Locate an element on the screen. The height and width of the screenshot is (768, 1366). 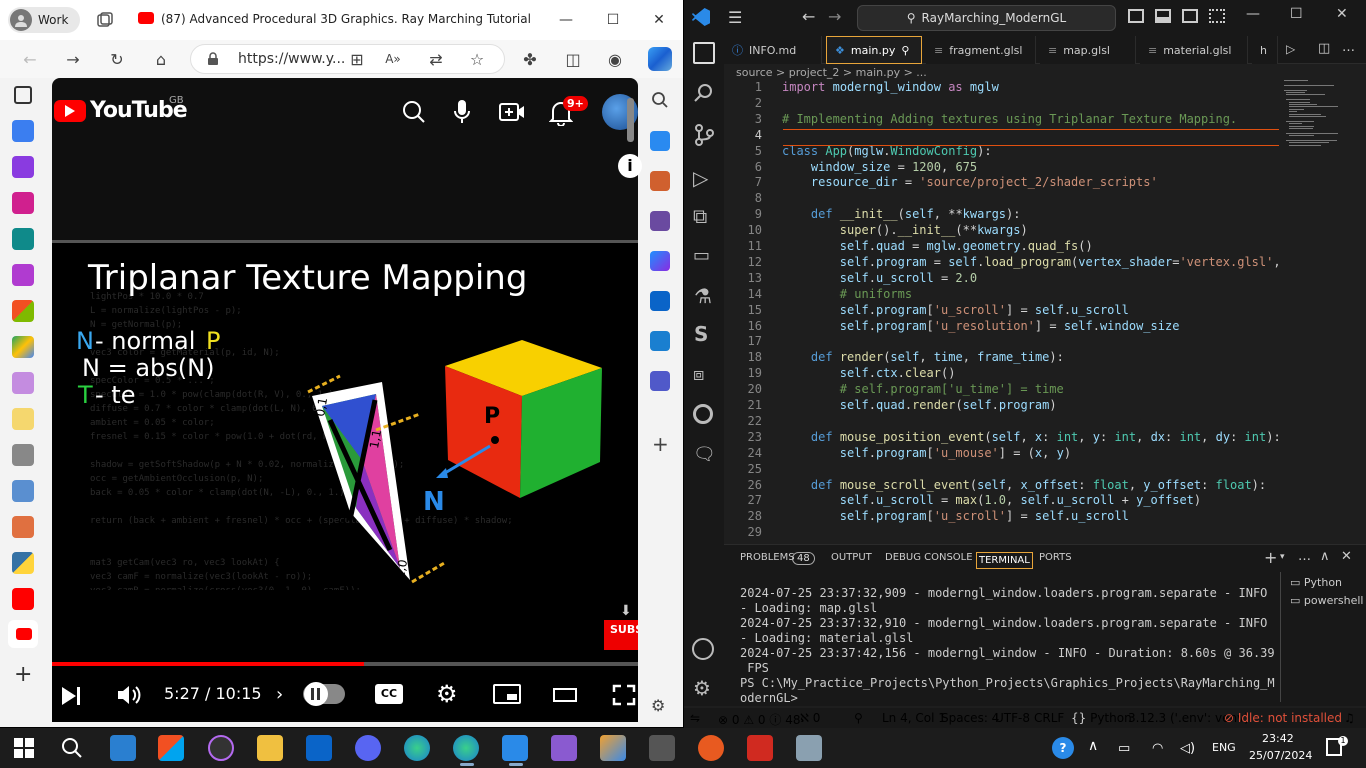
translate-icon: ⇄ is located at coordinates (436, 59).